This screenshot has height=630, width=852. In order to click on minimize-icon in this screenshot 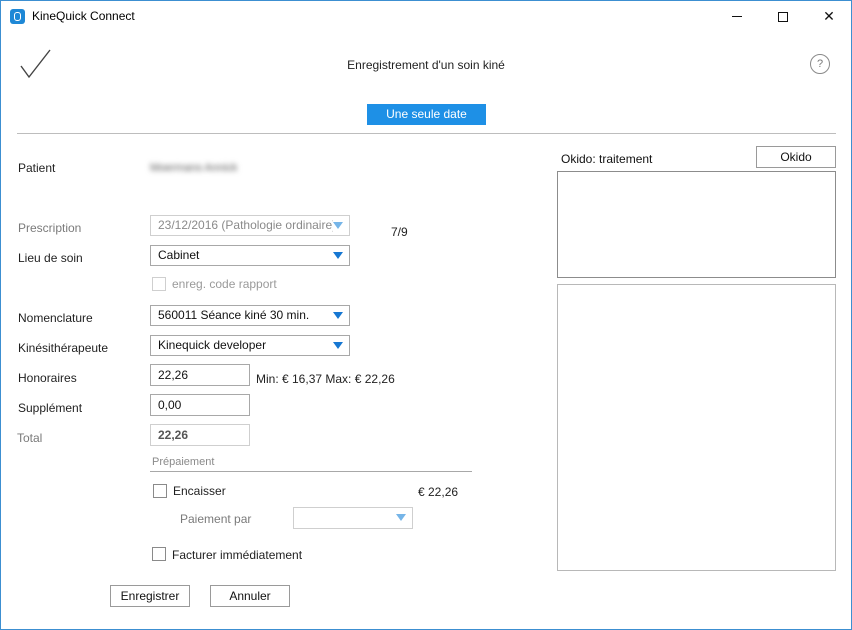, I will do `click(737, 16)`.